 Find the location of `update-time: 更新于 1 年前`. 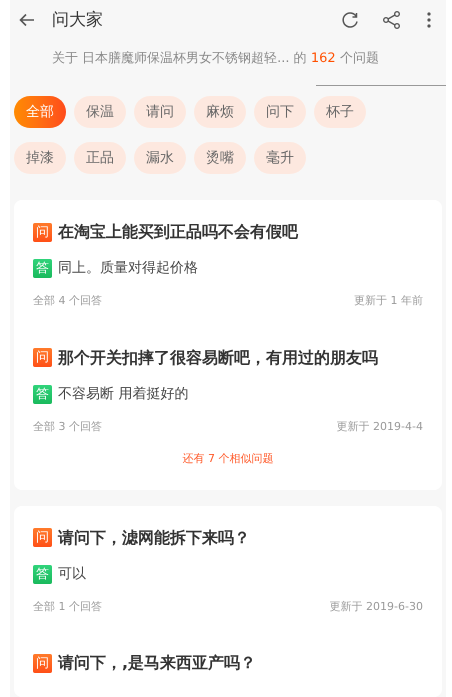

update-time: 更新于 1 年前 is located at coordinates (388, 301).